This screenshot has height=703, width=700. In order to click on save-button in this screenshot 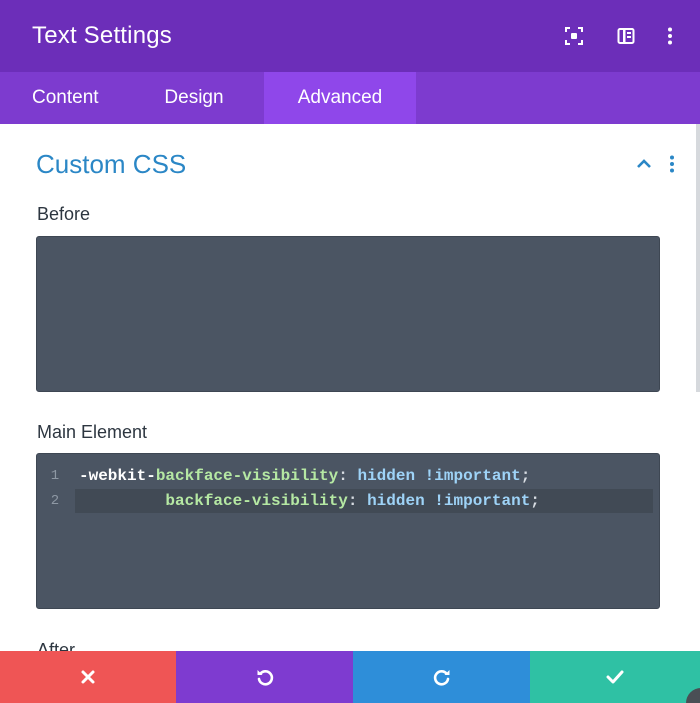, I will do `click(615, 677)`.